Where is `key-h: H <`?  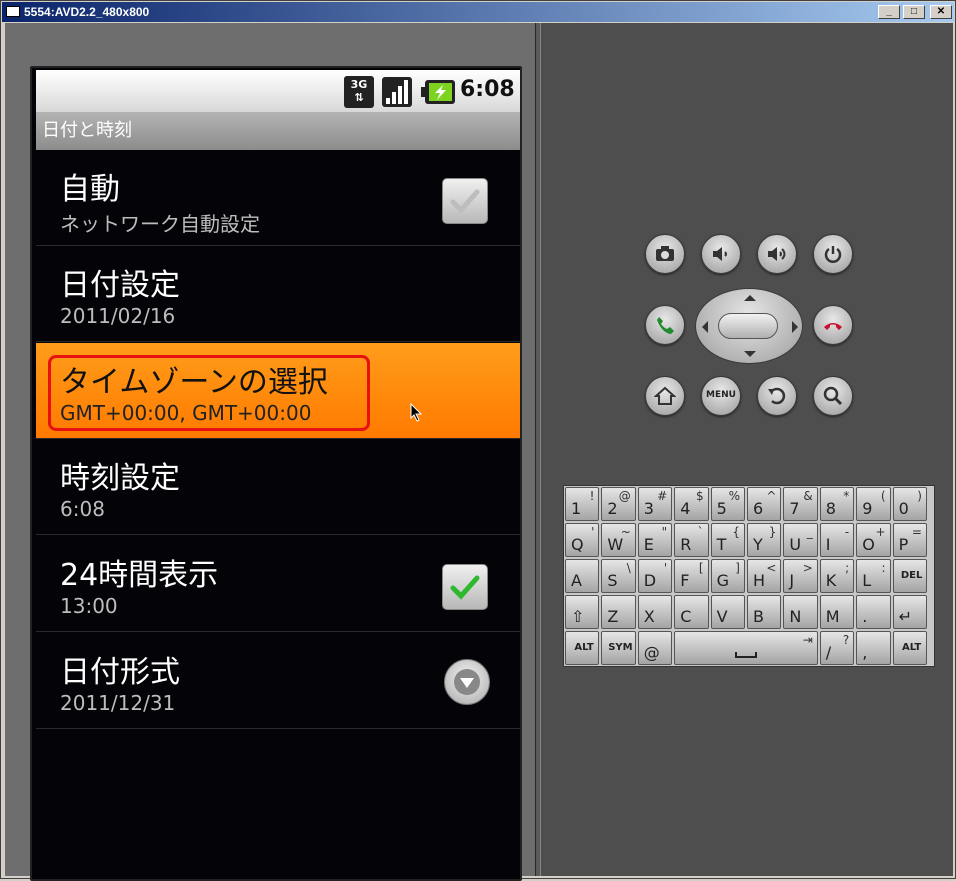
key-h: H < is located at coordinates (764, 576).